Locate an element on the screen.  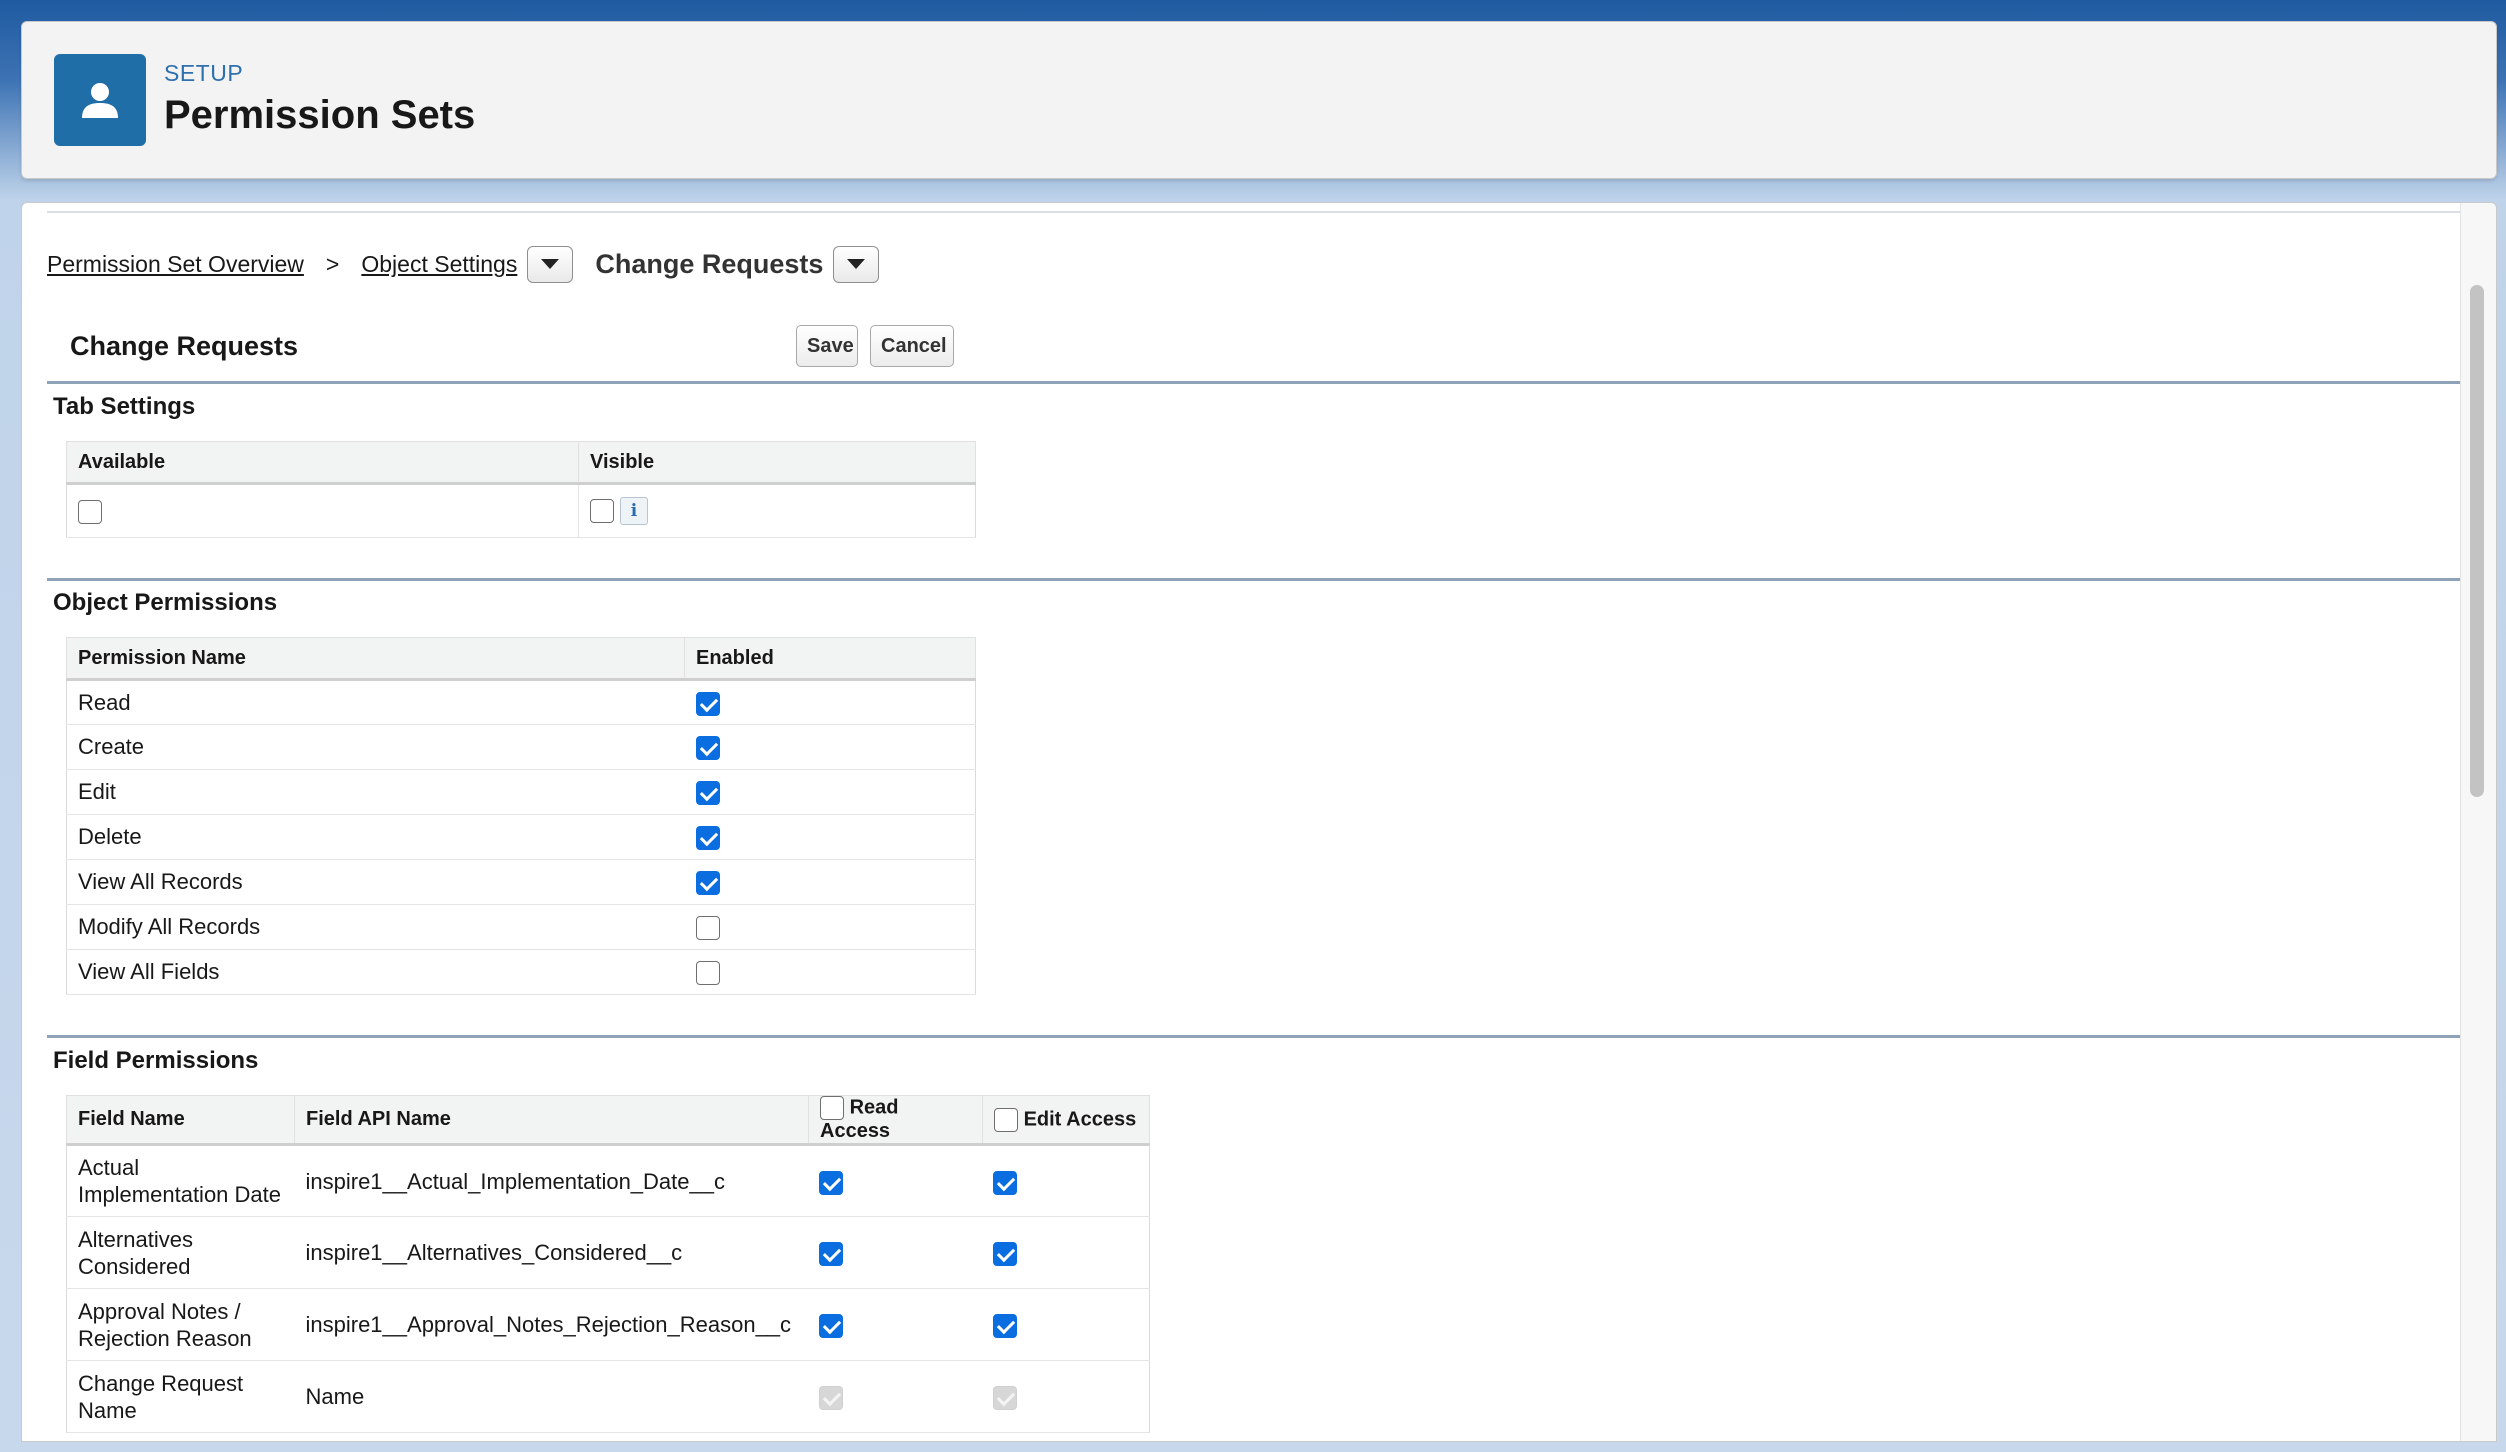
column-header-field-api-name: Field API Name is located at coordinates (551, 1120).